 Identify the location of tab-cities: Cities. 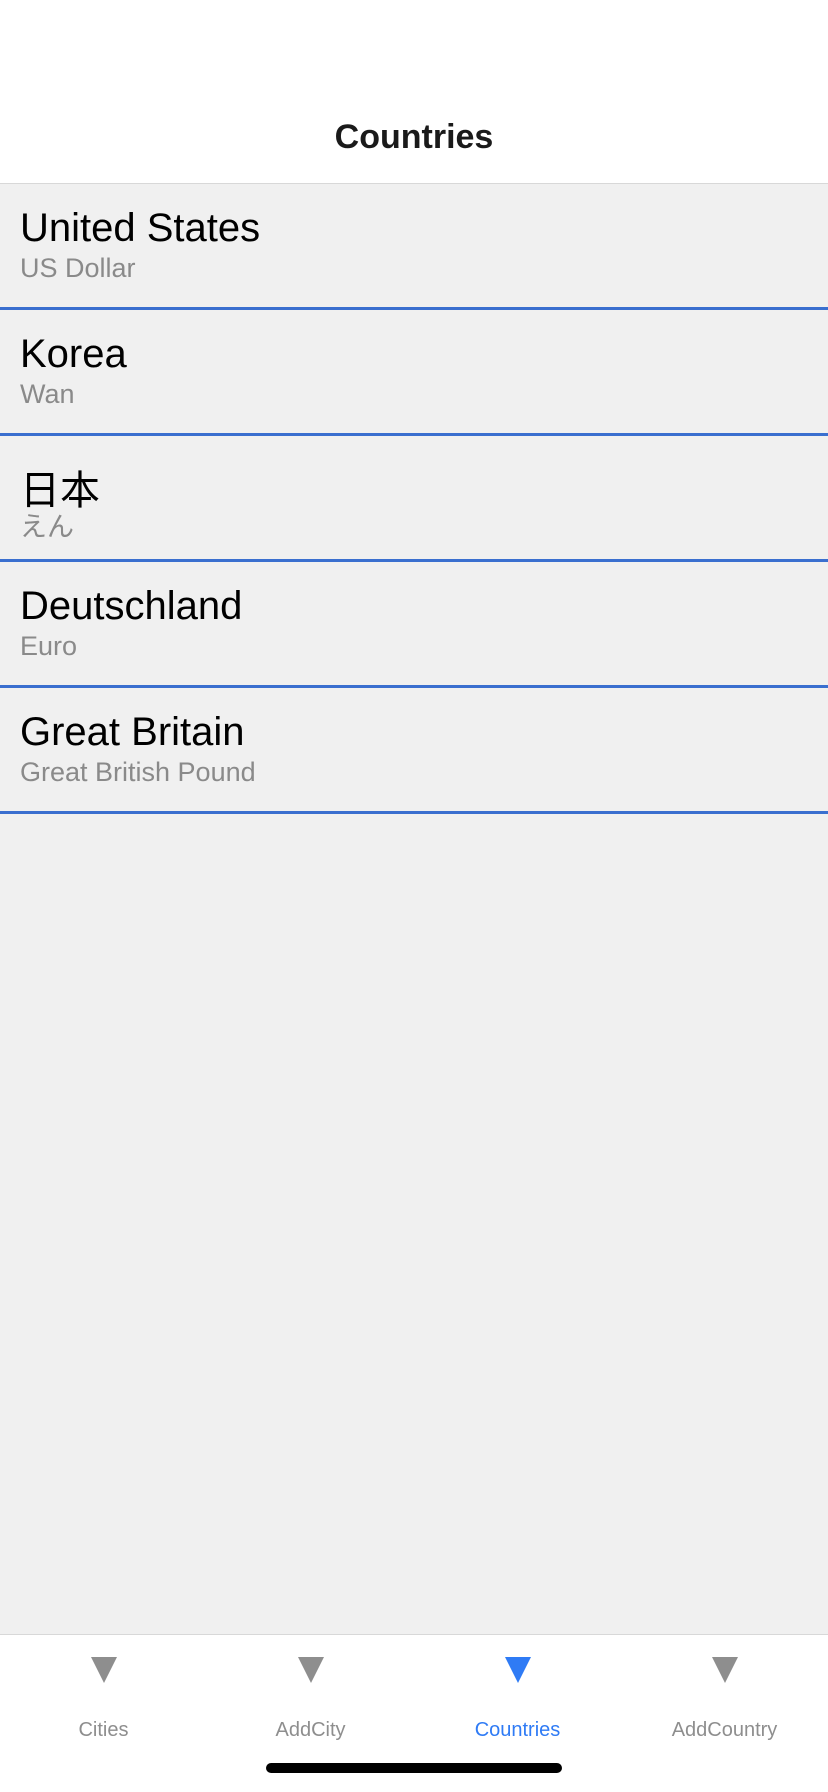
(103, 1690).